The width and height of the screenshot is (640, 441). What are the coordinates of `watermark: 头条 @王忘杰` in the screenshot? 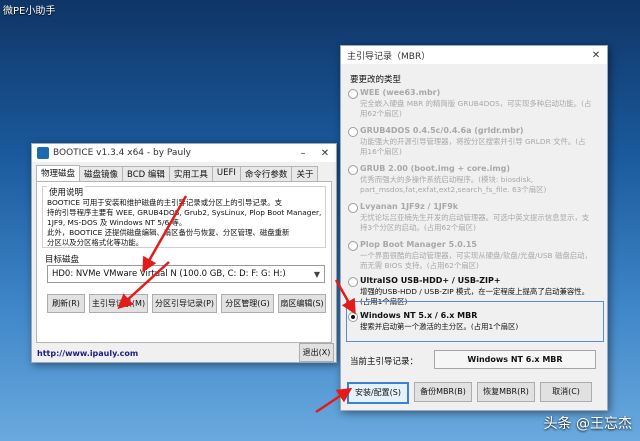 It's located at (587, 424).